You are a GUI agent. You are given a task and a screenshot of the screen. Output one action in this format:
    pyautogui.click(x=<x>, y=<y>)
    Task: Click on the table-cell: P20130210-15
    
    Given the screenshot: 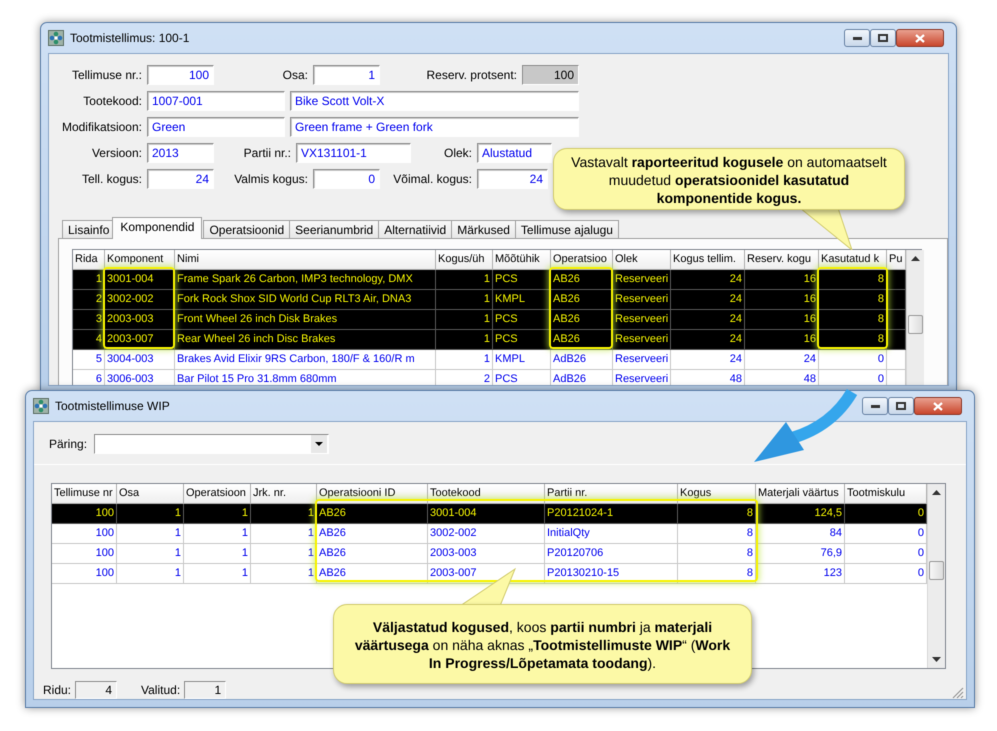 What is the action you would take?
    pyautogui.click(x=611, y=574)
    